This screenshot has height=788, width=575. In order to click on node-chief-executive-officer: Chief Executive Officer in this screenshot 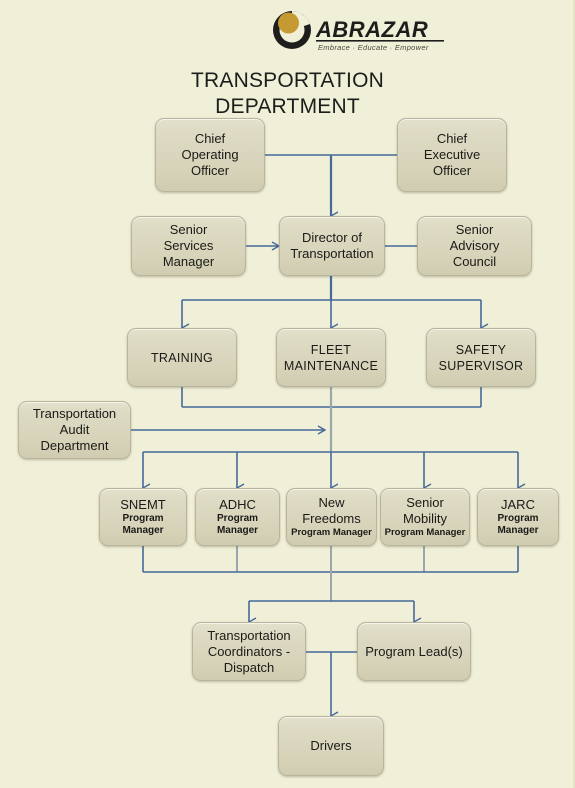, I will do `click(452, 155)`.